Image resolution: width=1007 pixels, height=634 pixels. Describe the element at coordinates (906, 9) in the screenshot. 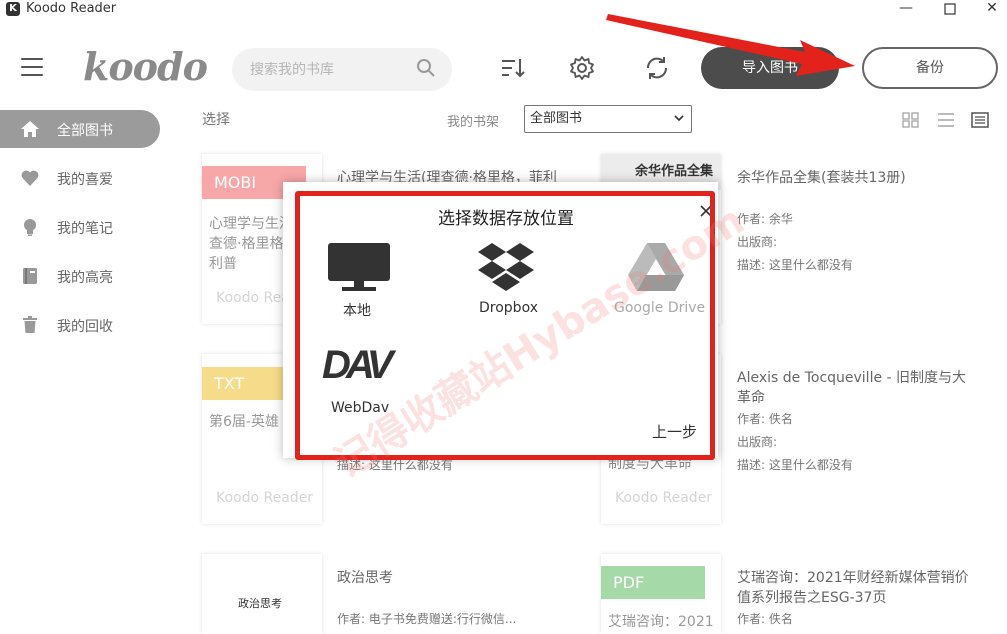

I see `minimize-button: —` at that location.